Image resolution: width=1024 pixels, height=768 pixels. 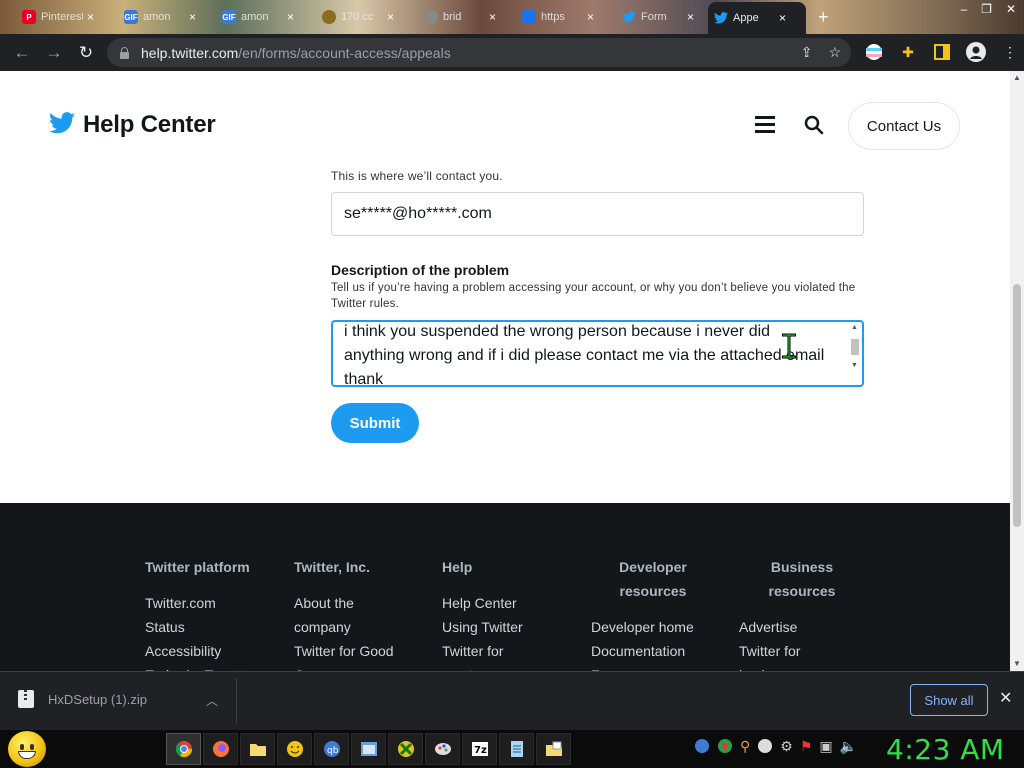 What do you see at coordinates (183, 749) in the screenshot?
I see `chrome-icon` at bounding box center [183, 749].